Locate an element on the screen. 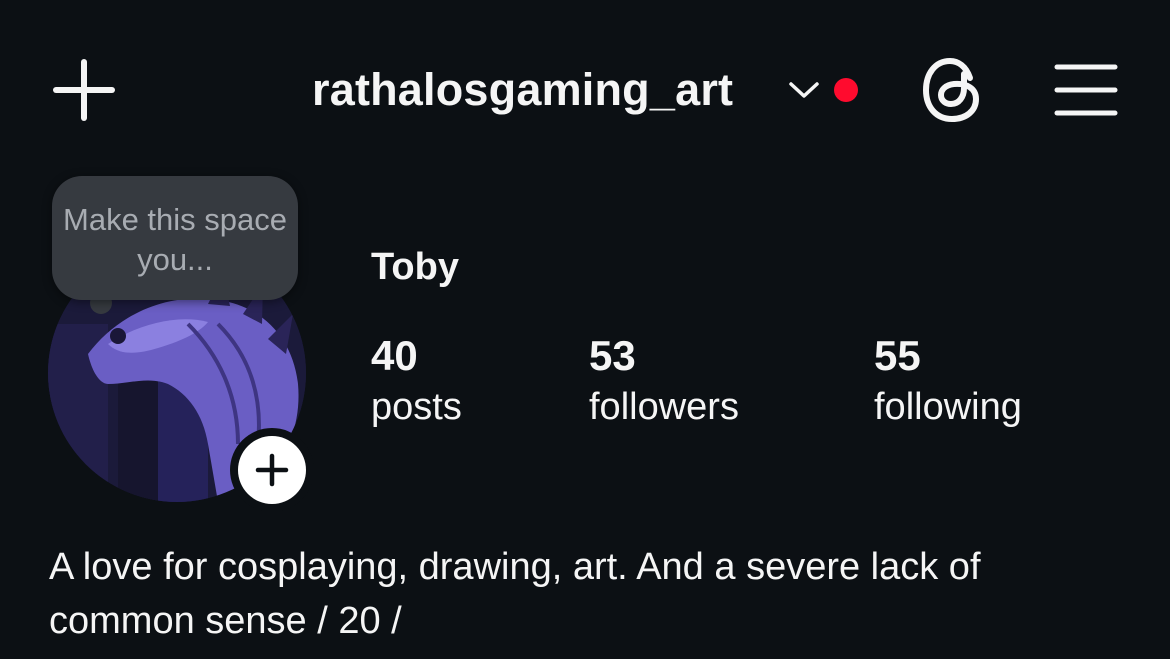  threads-icon is located at coordinates (953, 90).